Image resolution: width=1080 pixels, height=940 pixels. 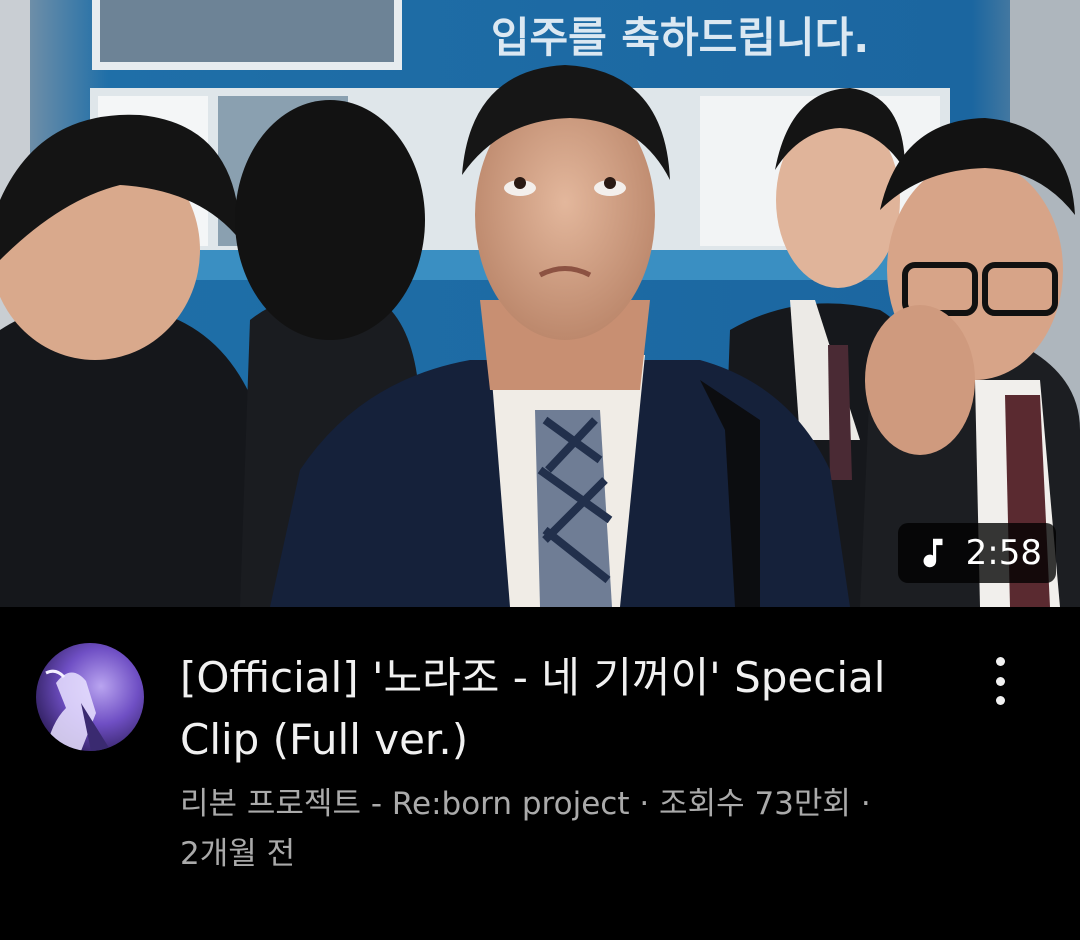 I want to click on upload-age: 2개월 전, so click(x=238, y=854).